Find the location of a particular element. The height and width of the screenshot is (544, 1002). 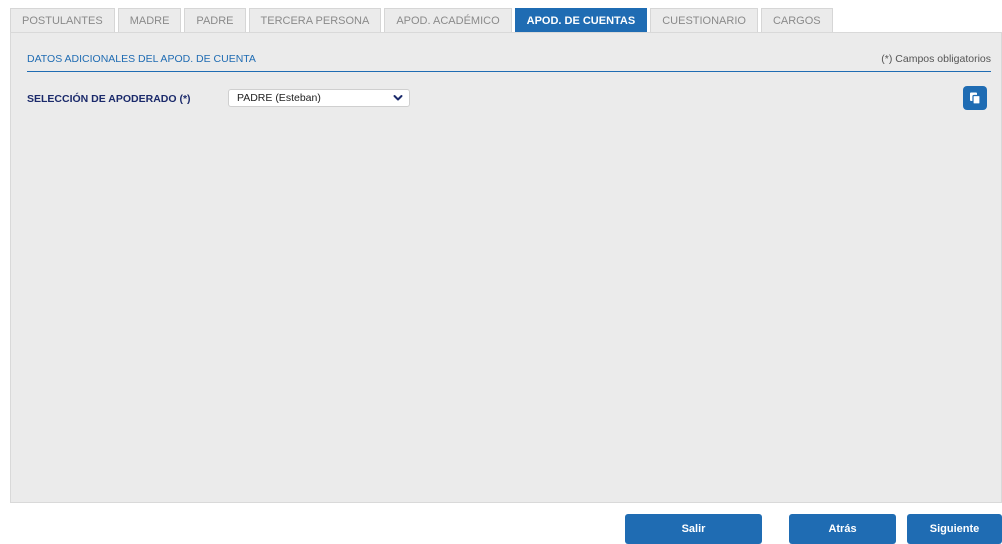

guardian-select-value: PADRE (Esteban) is located at coordinates (279, 98).